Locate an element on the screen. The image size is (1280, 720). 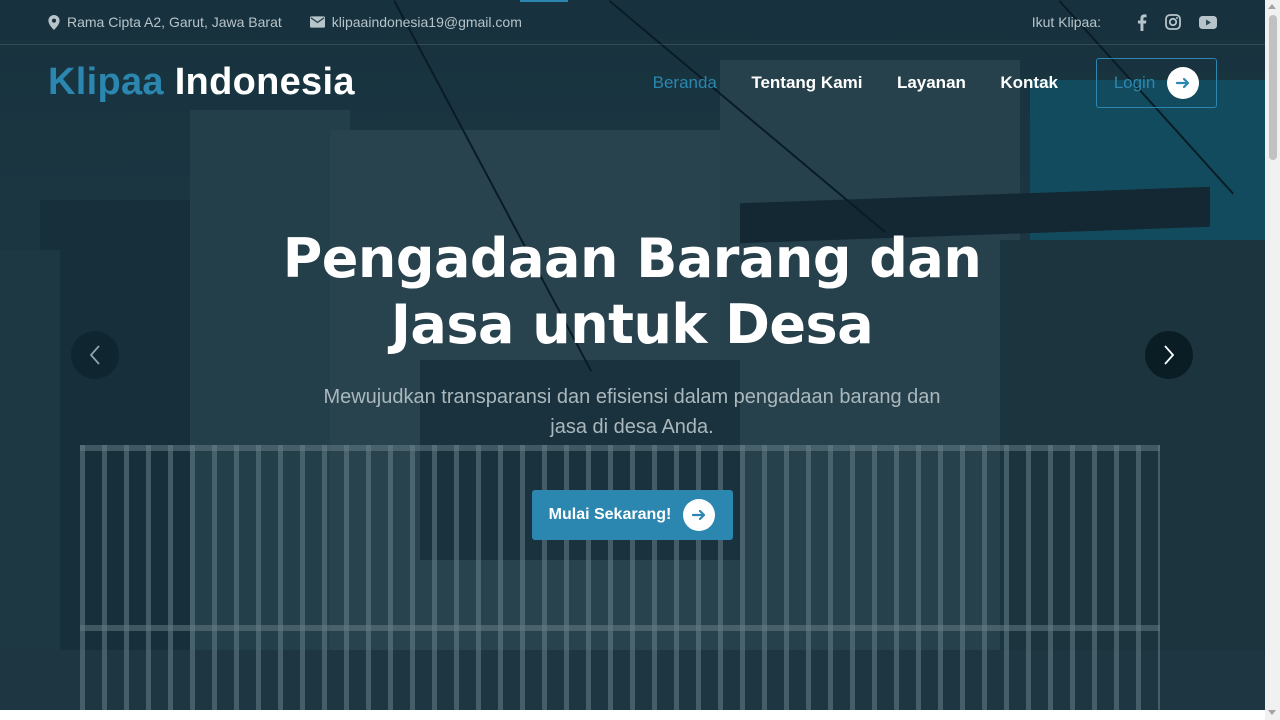
nav-item-tentang-kami: Tentang Kami is located at coordinates (806, 82).